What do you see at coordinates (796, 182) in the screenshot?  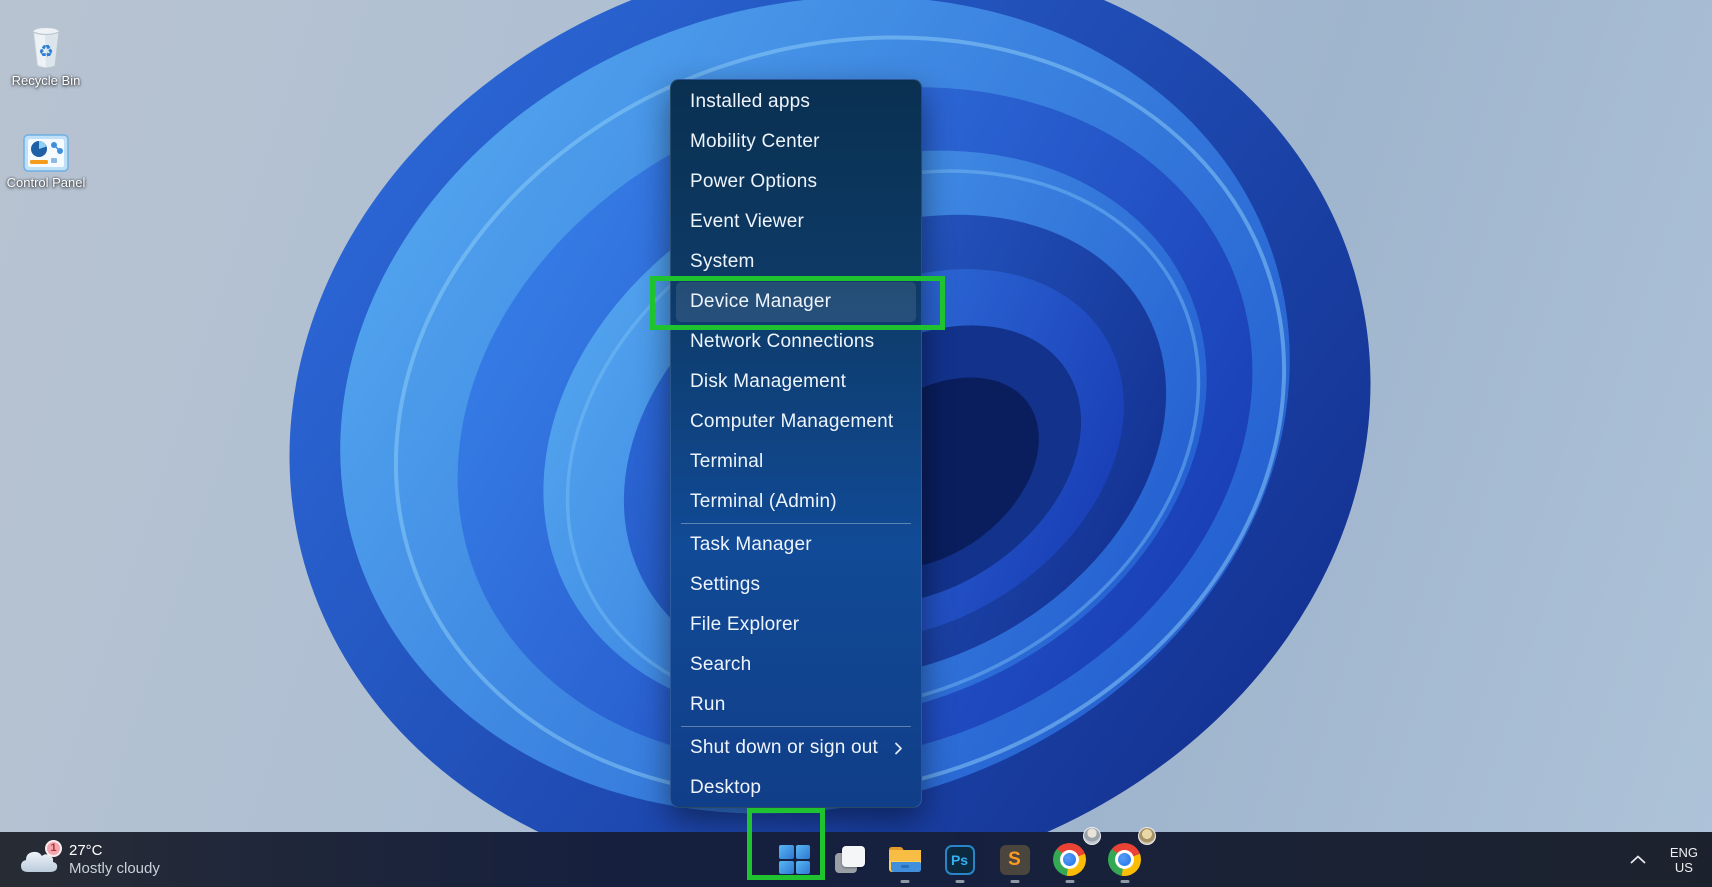 I see `menu-item-power-options: Power Options` at bounding box center [796, 182].